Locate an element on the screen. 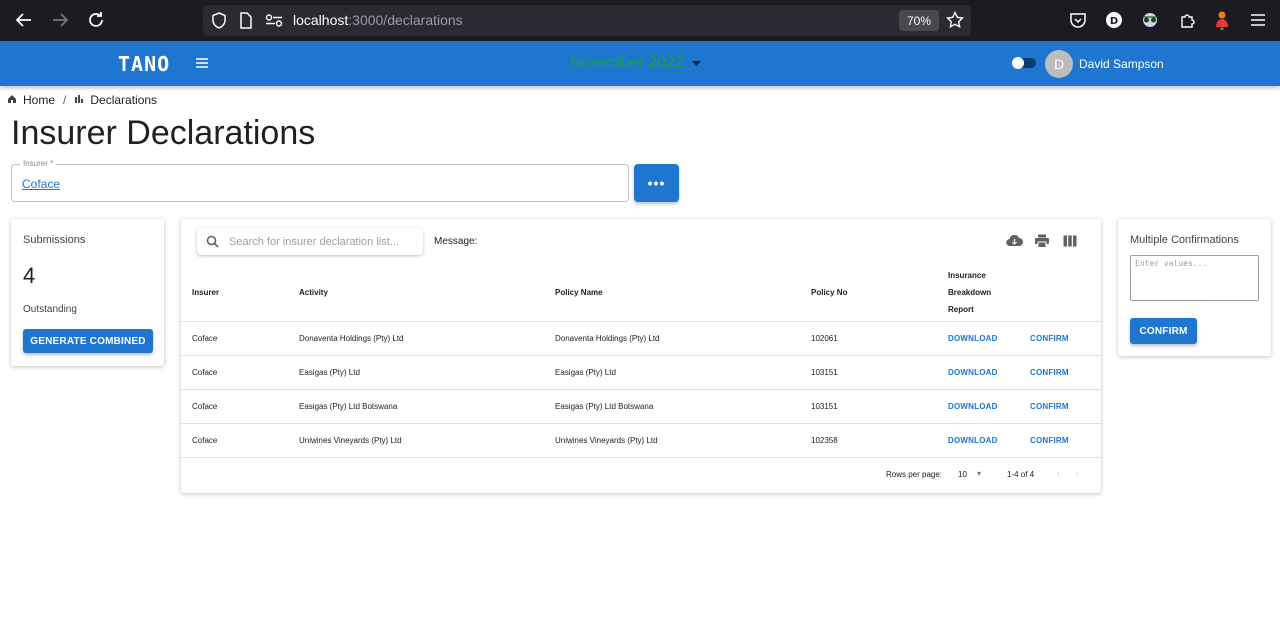 The width and height of the screenshot is (1280, 626). app-header: TANO November 2022 D David Sampson is located at coordinates (640, 63).